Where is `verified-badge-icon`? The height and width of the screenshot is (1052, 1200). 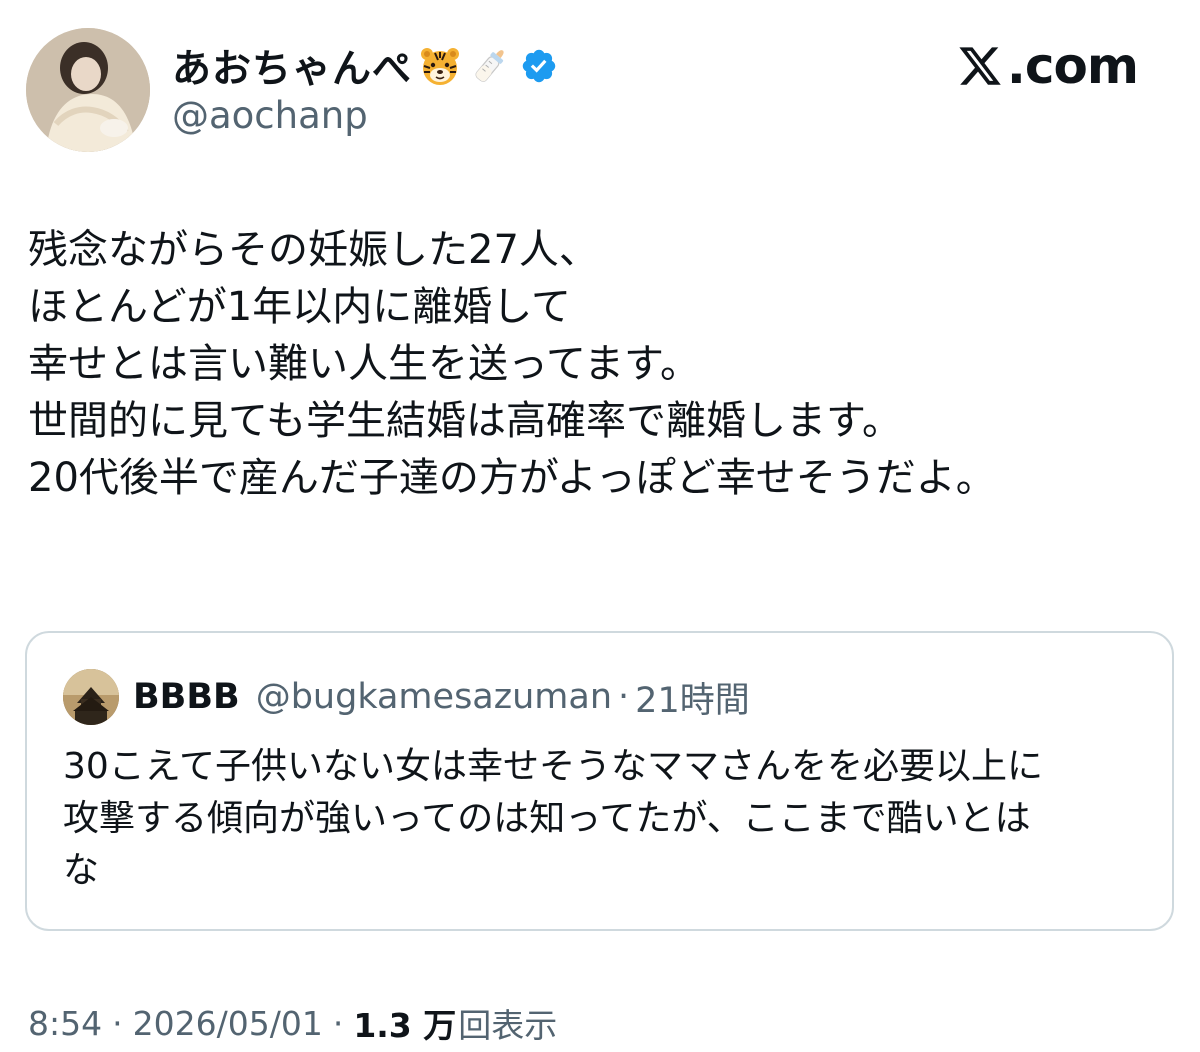 verified-badge-icon is located at coordinates (539, 66).